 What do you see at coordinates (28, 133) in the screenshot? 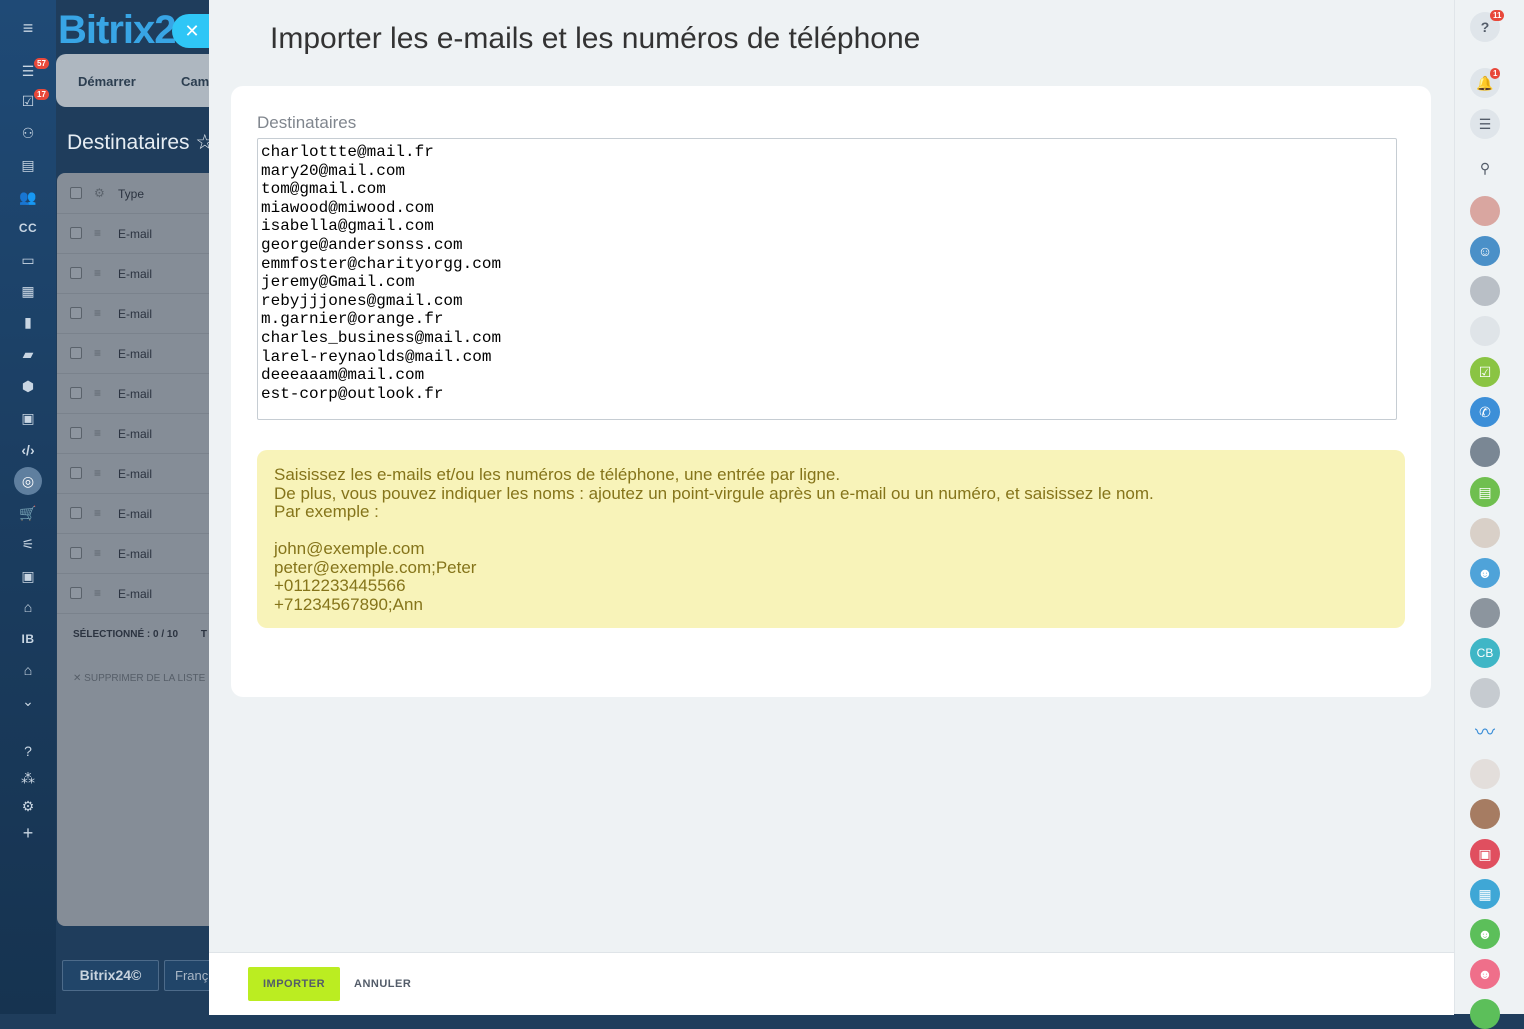
I see `crm-icon: ⚇` at bounding box center [28, 133].